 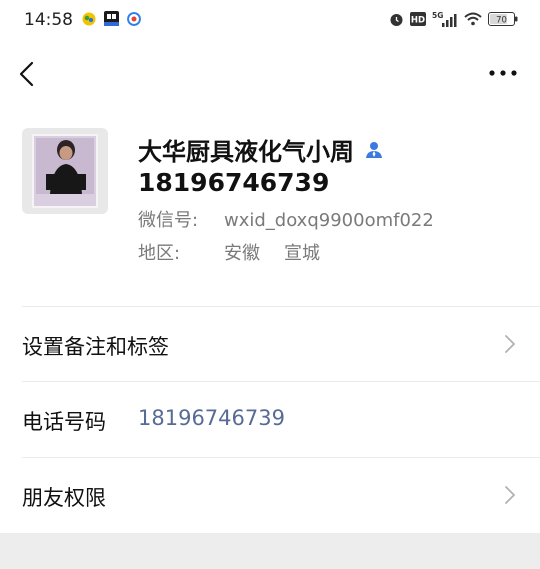 What do you see at coordinates (503, 73) in the screenshot?
I see `more-dots-icon` at bounding box center [503, 73].